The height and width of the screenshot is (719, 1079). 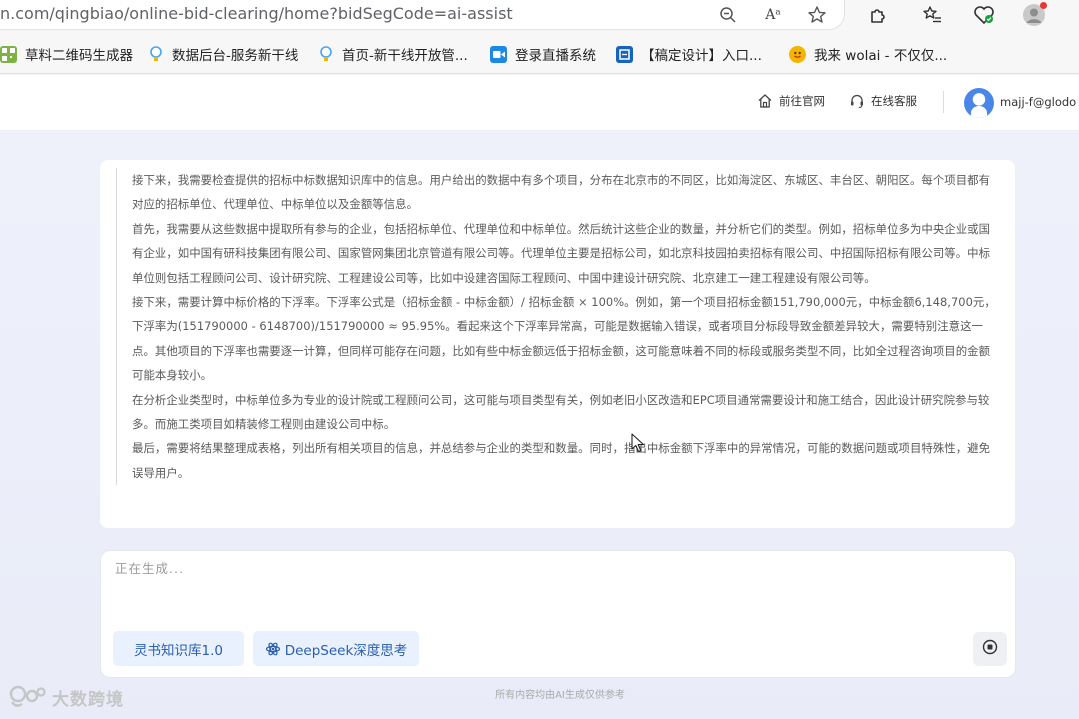 I want to click on bookmark-item: 草料二维码生成器, so click(x=66, y=54).